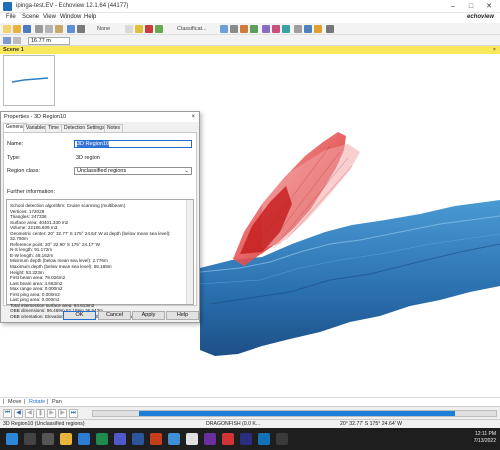 The image size is (500, 450). What do you see at coordinates (49, 17) in the screenshot?
I see `menu-view: View` at bounding box center [49, 17].